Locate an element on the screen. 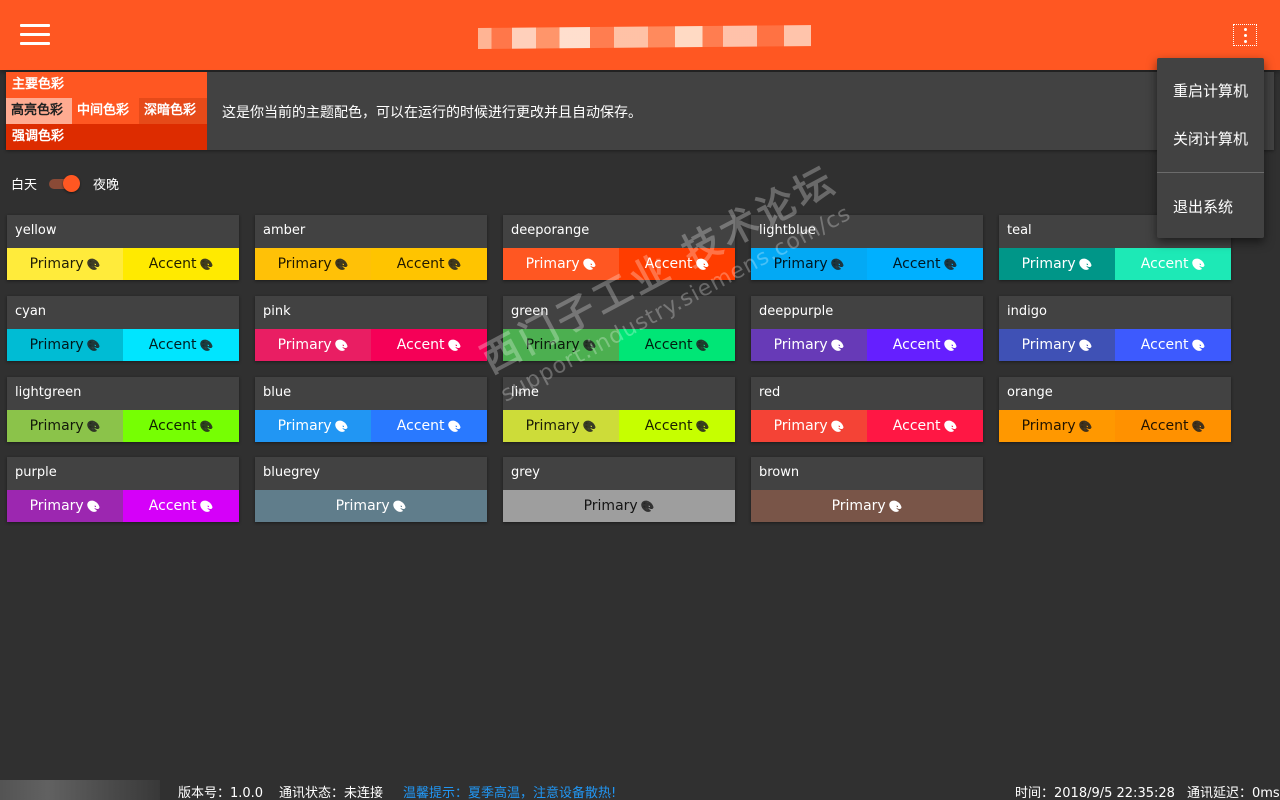 The width and height of the screenshot is (1280, 800). swatch-name: grey is located at coordinates (526, 472).